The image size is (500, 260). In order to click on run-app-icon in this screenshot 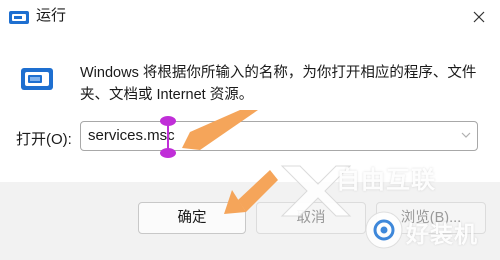, I will do `click(19, 17)`.